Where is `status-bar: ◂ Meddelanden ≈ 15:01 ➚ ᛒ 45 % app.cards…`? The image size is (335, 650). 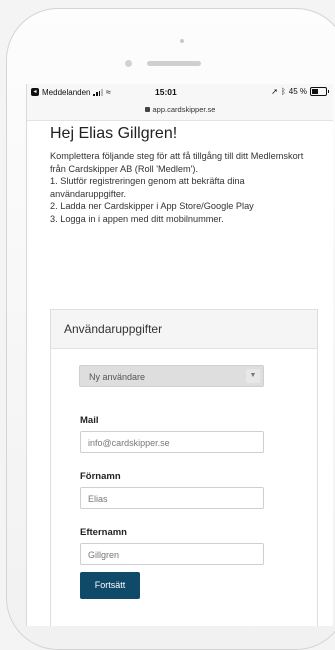
status-bar: ◂ Meddelanden ≈ 15:01 ➚ ᛒ 45 % app.cards… is located at coordinates (180, 102).